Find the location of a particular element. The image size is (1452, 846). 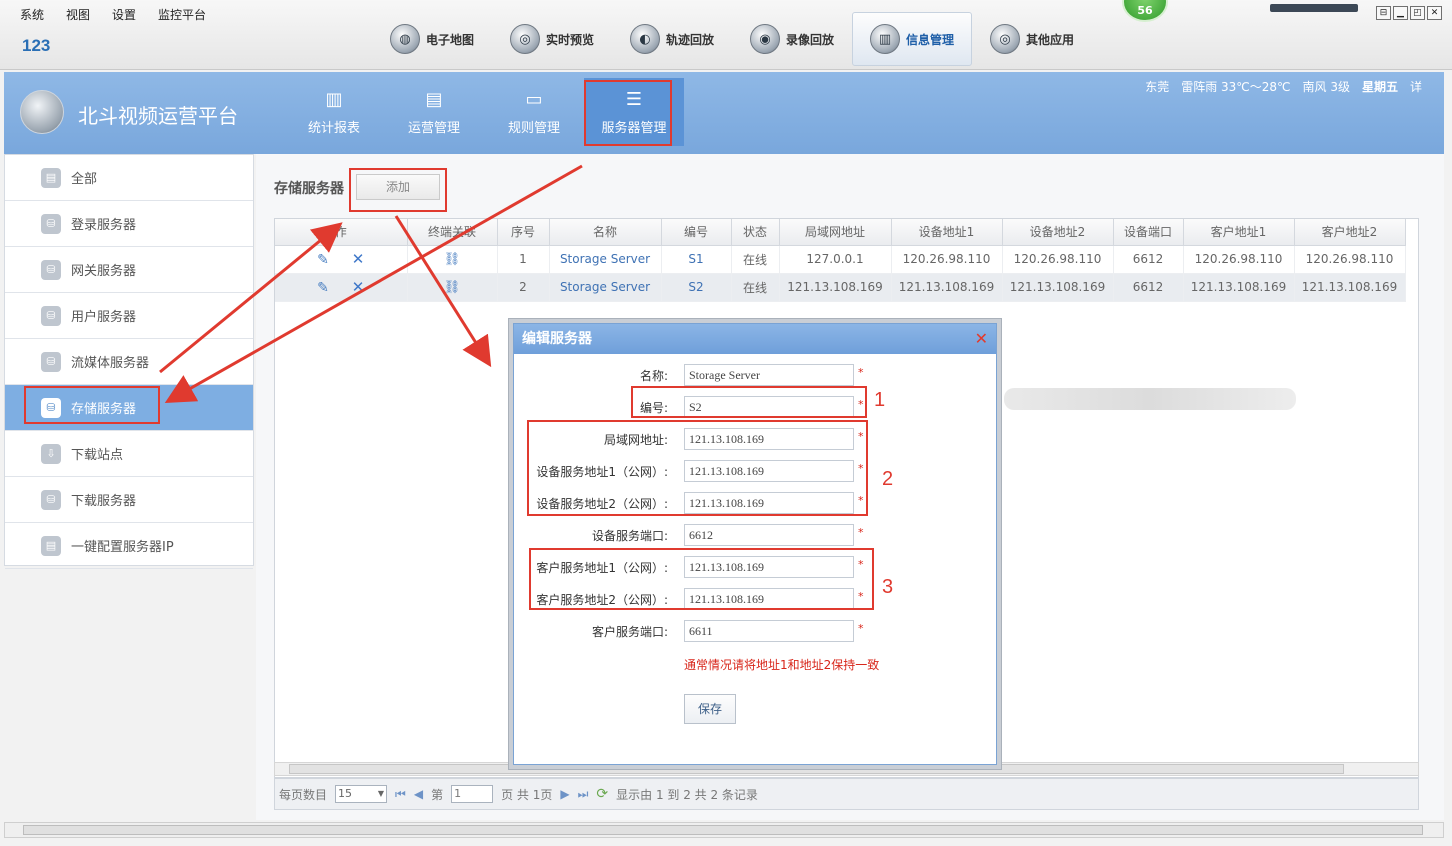

client-port-input: 6611 is located at coordinates (769, 631).